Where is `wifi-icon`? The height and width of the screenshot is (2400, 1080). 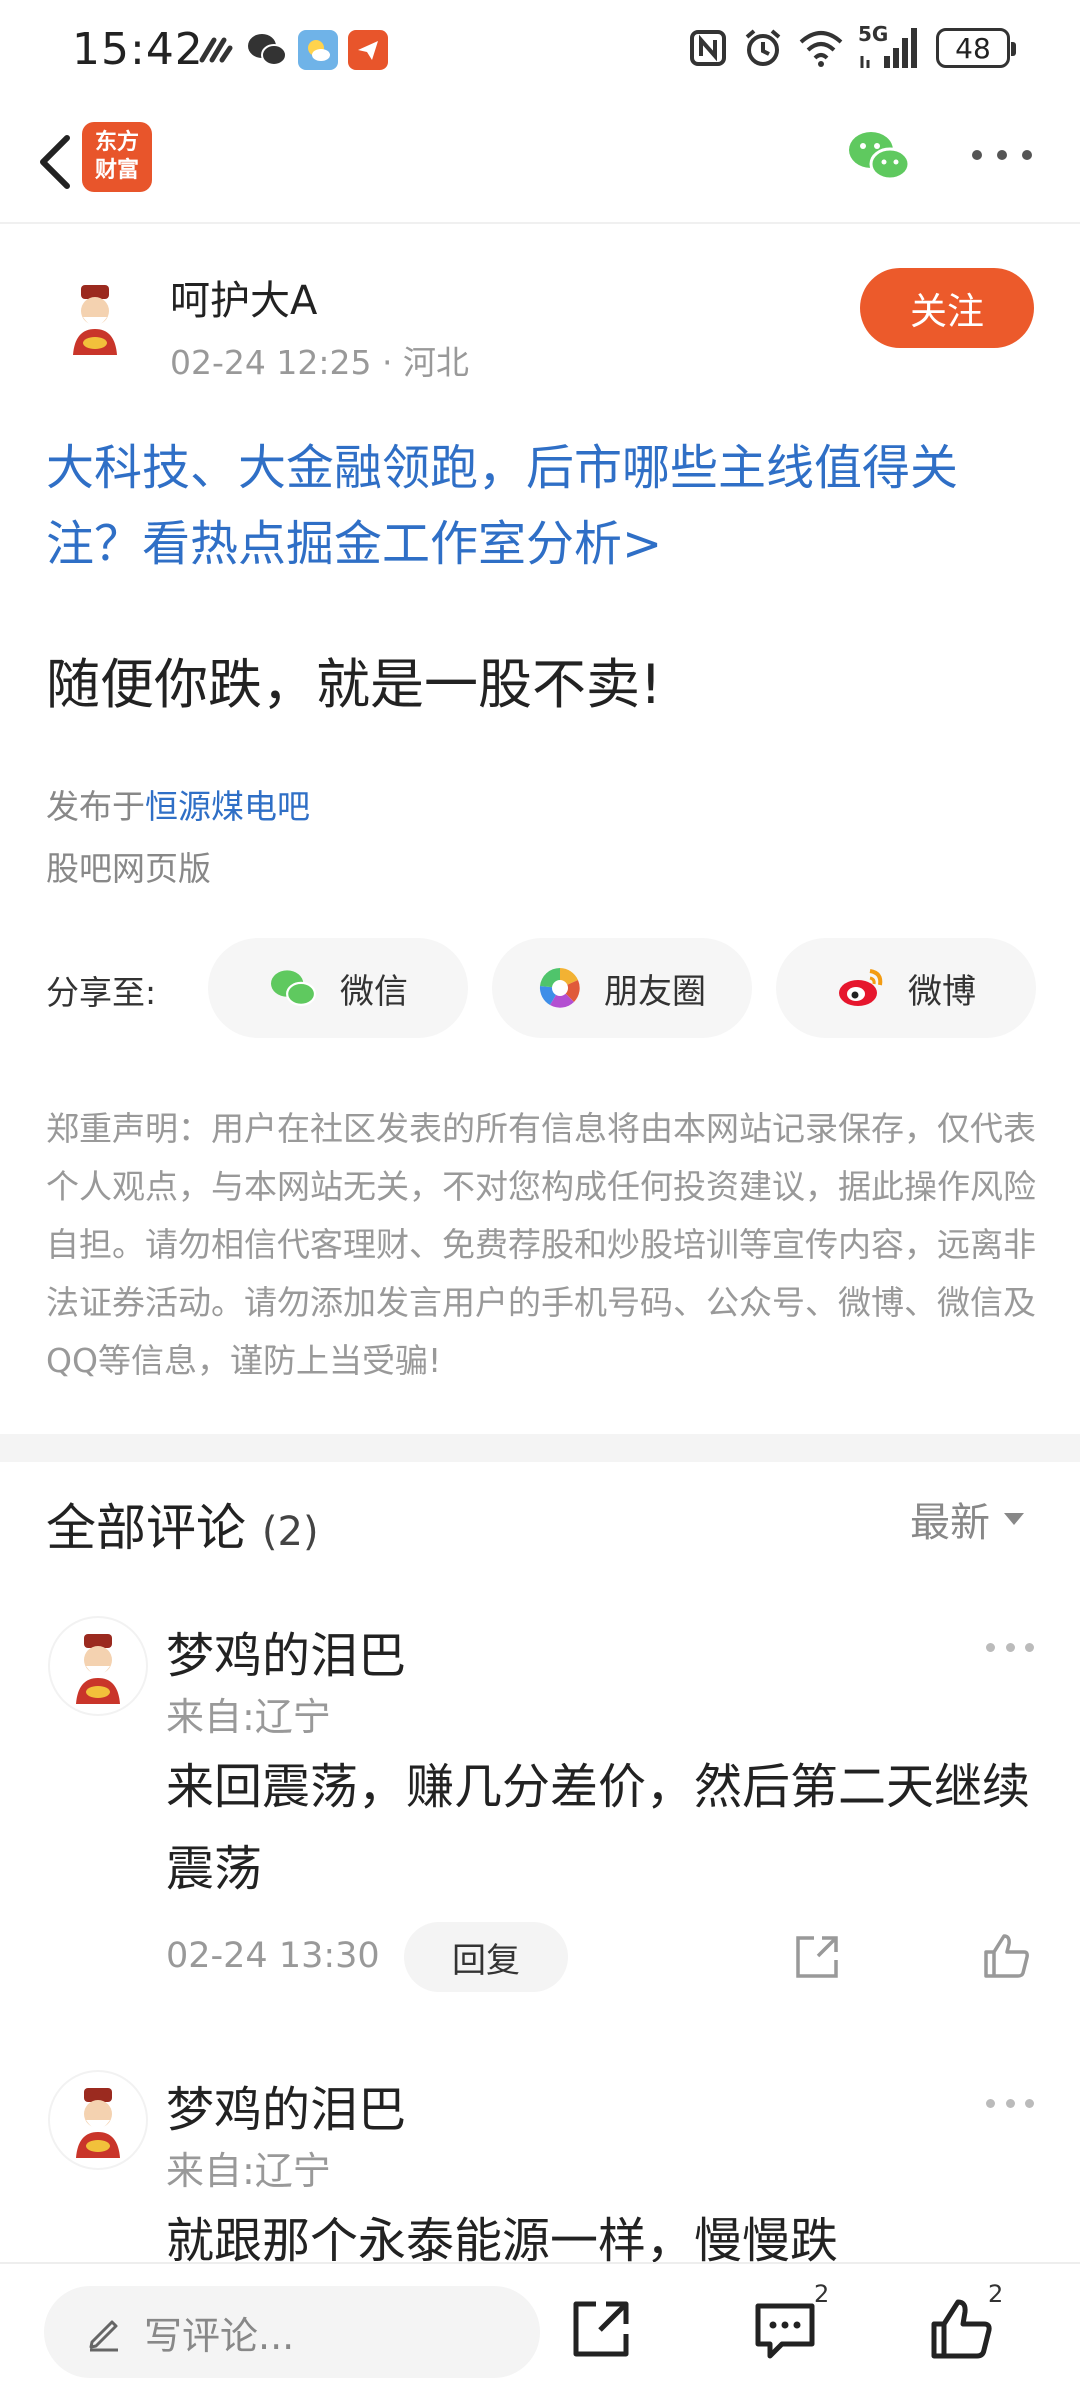
wifi-icon is located at coordinates (821, 49).